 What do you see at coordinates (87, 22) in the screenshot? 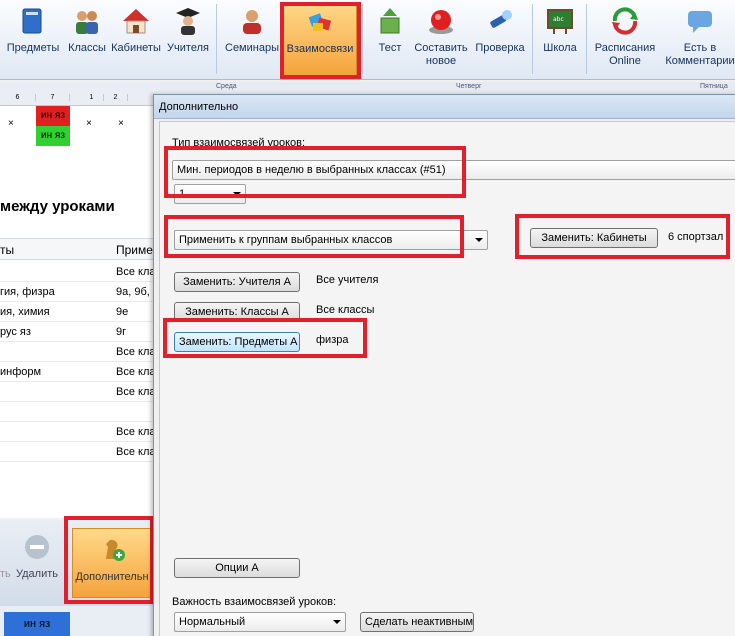
I see `group-icon` at bounding box center [87, 22].